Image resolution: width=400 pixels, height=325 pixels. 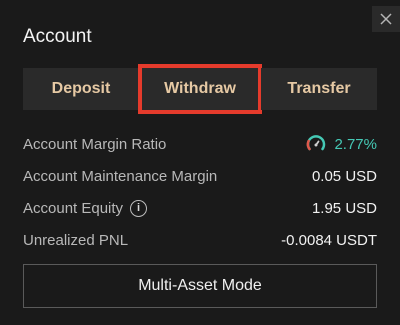 I want to click on maintenance-margin-label: Account Maintenance Margin, so click(x=120, y=176).